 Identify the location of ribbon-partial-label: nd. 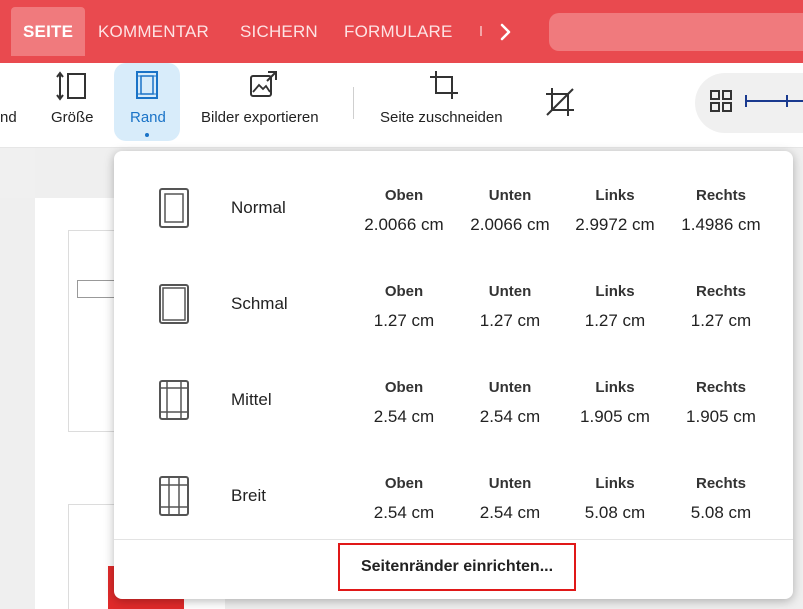
(8, 117).